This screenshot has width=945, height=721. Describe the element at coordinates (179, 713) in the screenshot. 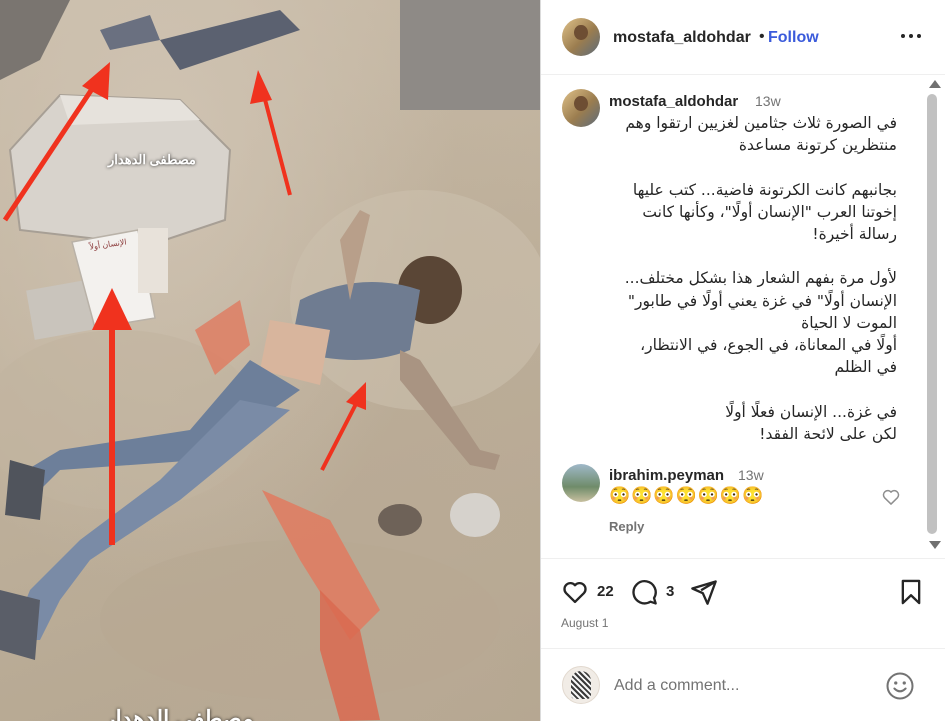

I see `photo-watermark: مصطفى الدهدار` at that location.